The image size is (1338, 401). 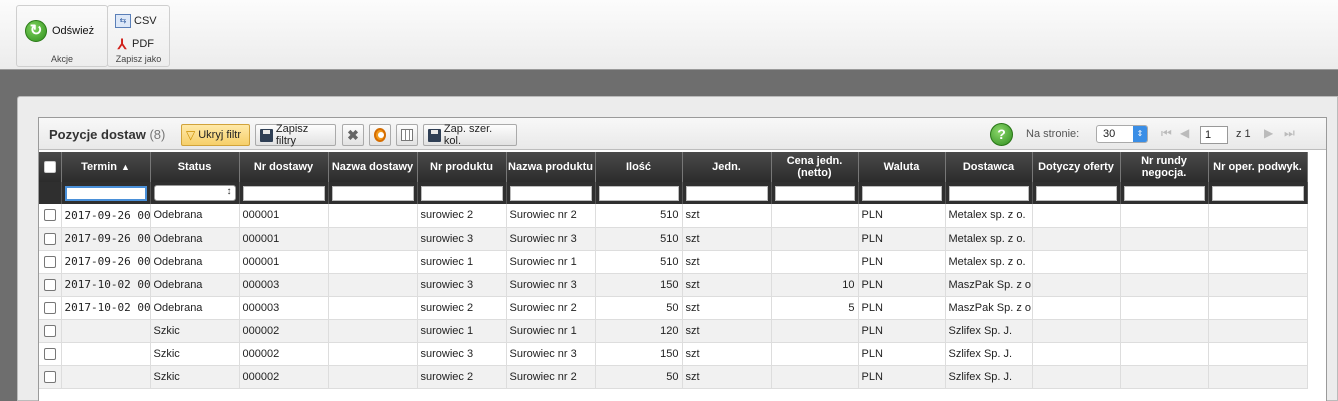 What do you see at coordinates (1076, 193) in the screenshot?
I see `filter-oferta-input` at bounding box center [1076, 193].